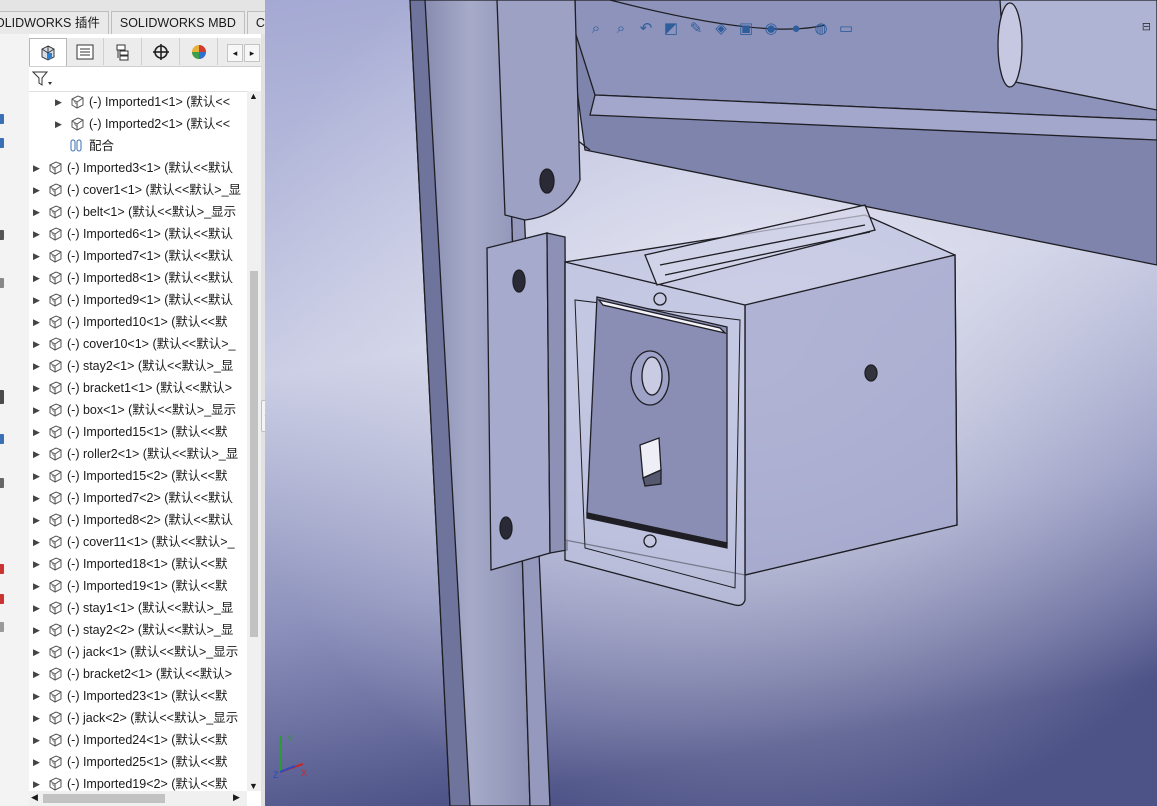 This screenshot has height=806, width=1157. What do you see at coordinates (139, 322) in the screenshot?
I see `tree-item: ▶ (-) Imported10<1> (默认<<默` at bounding box center [139, 322].